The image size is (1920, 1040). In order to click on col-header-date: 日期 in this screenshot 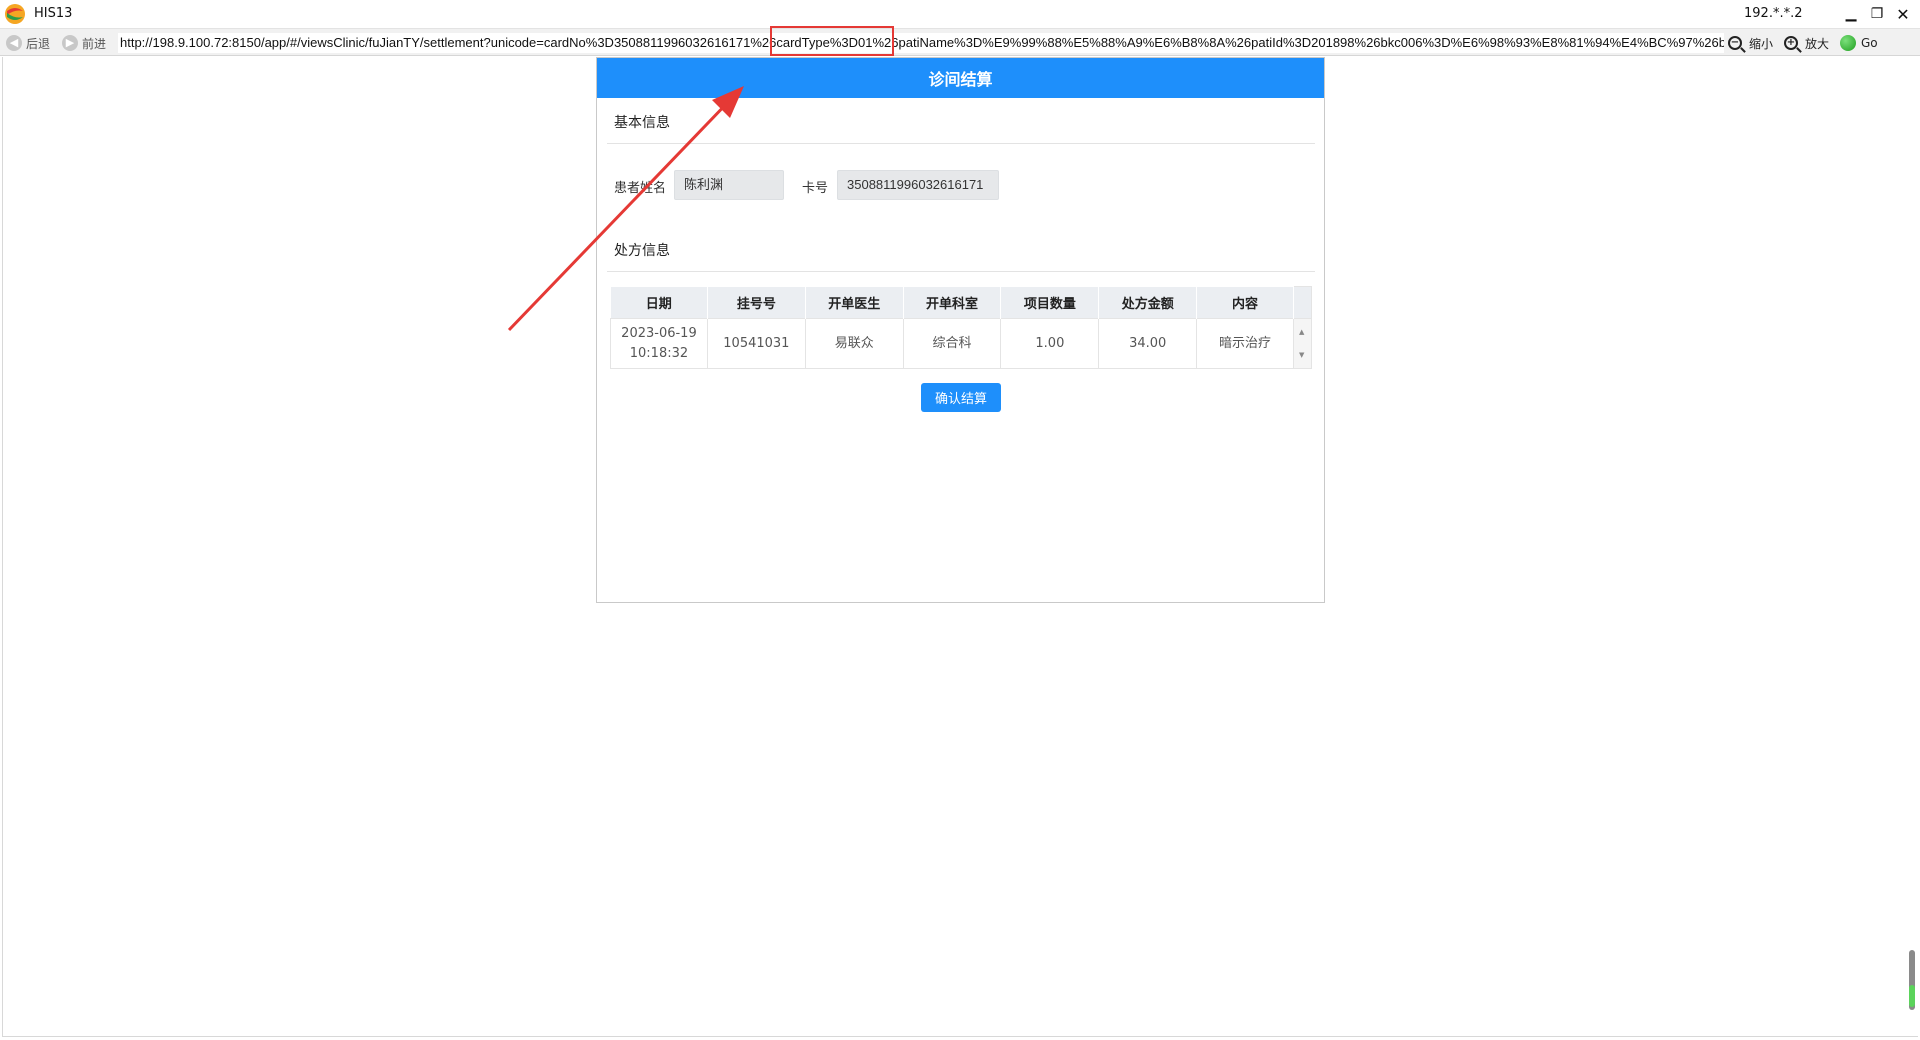, I will do `click(659, 302)`.